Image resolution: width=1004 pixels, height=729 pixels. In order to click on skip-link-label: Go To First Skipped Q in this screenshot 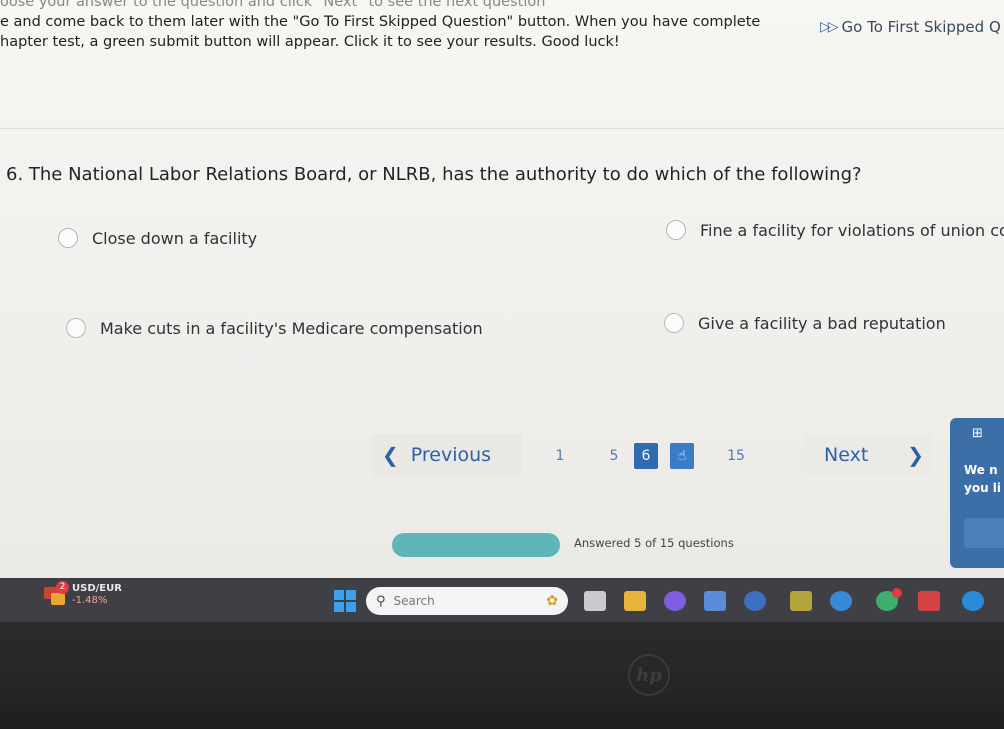, I will do `click(921, 27)`.